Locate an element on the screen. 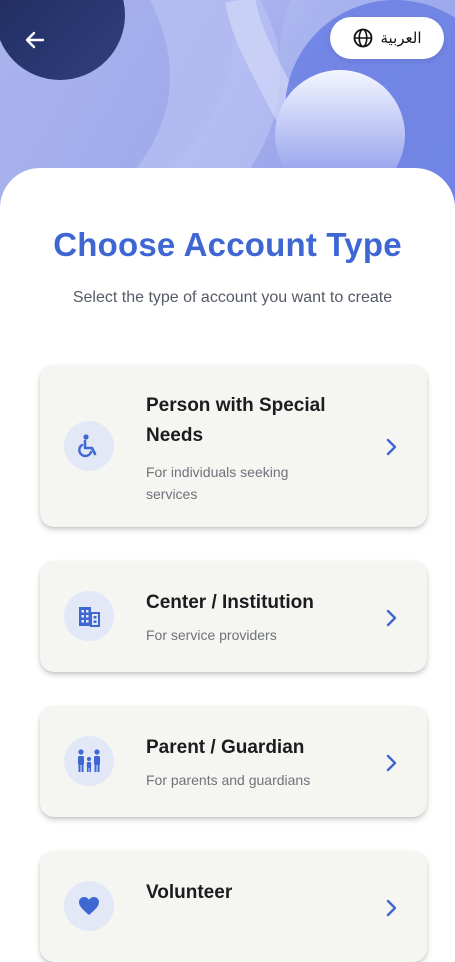 This screenshot has width=455, height=962. building-icon is located at coordinates (89, 617).